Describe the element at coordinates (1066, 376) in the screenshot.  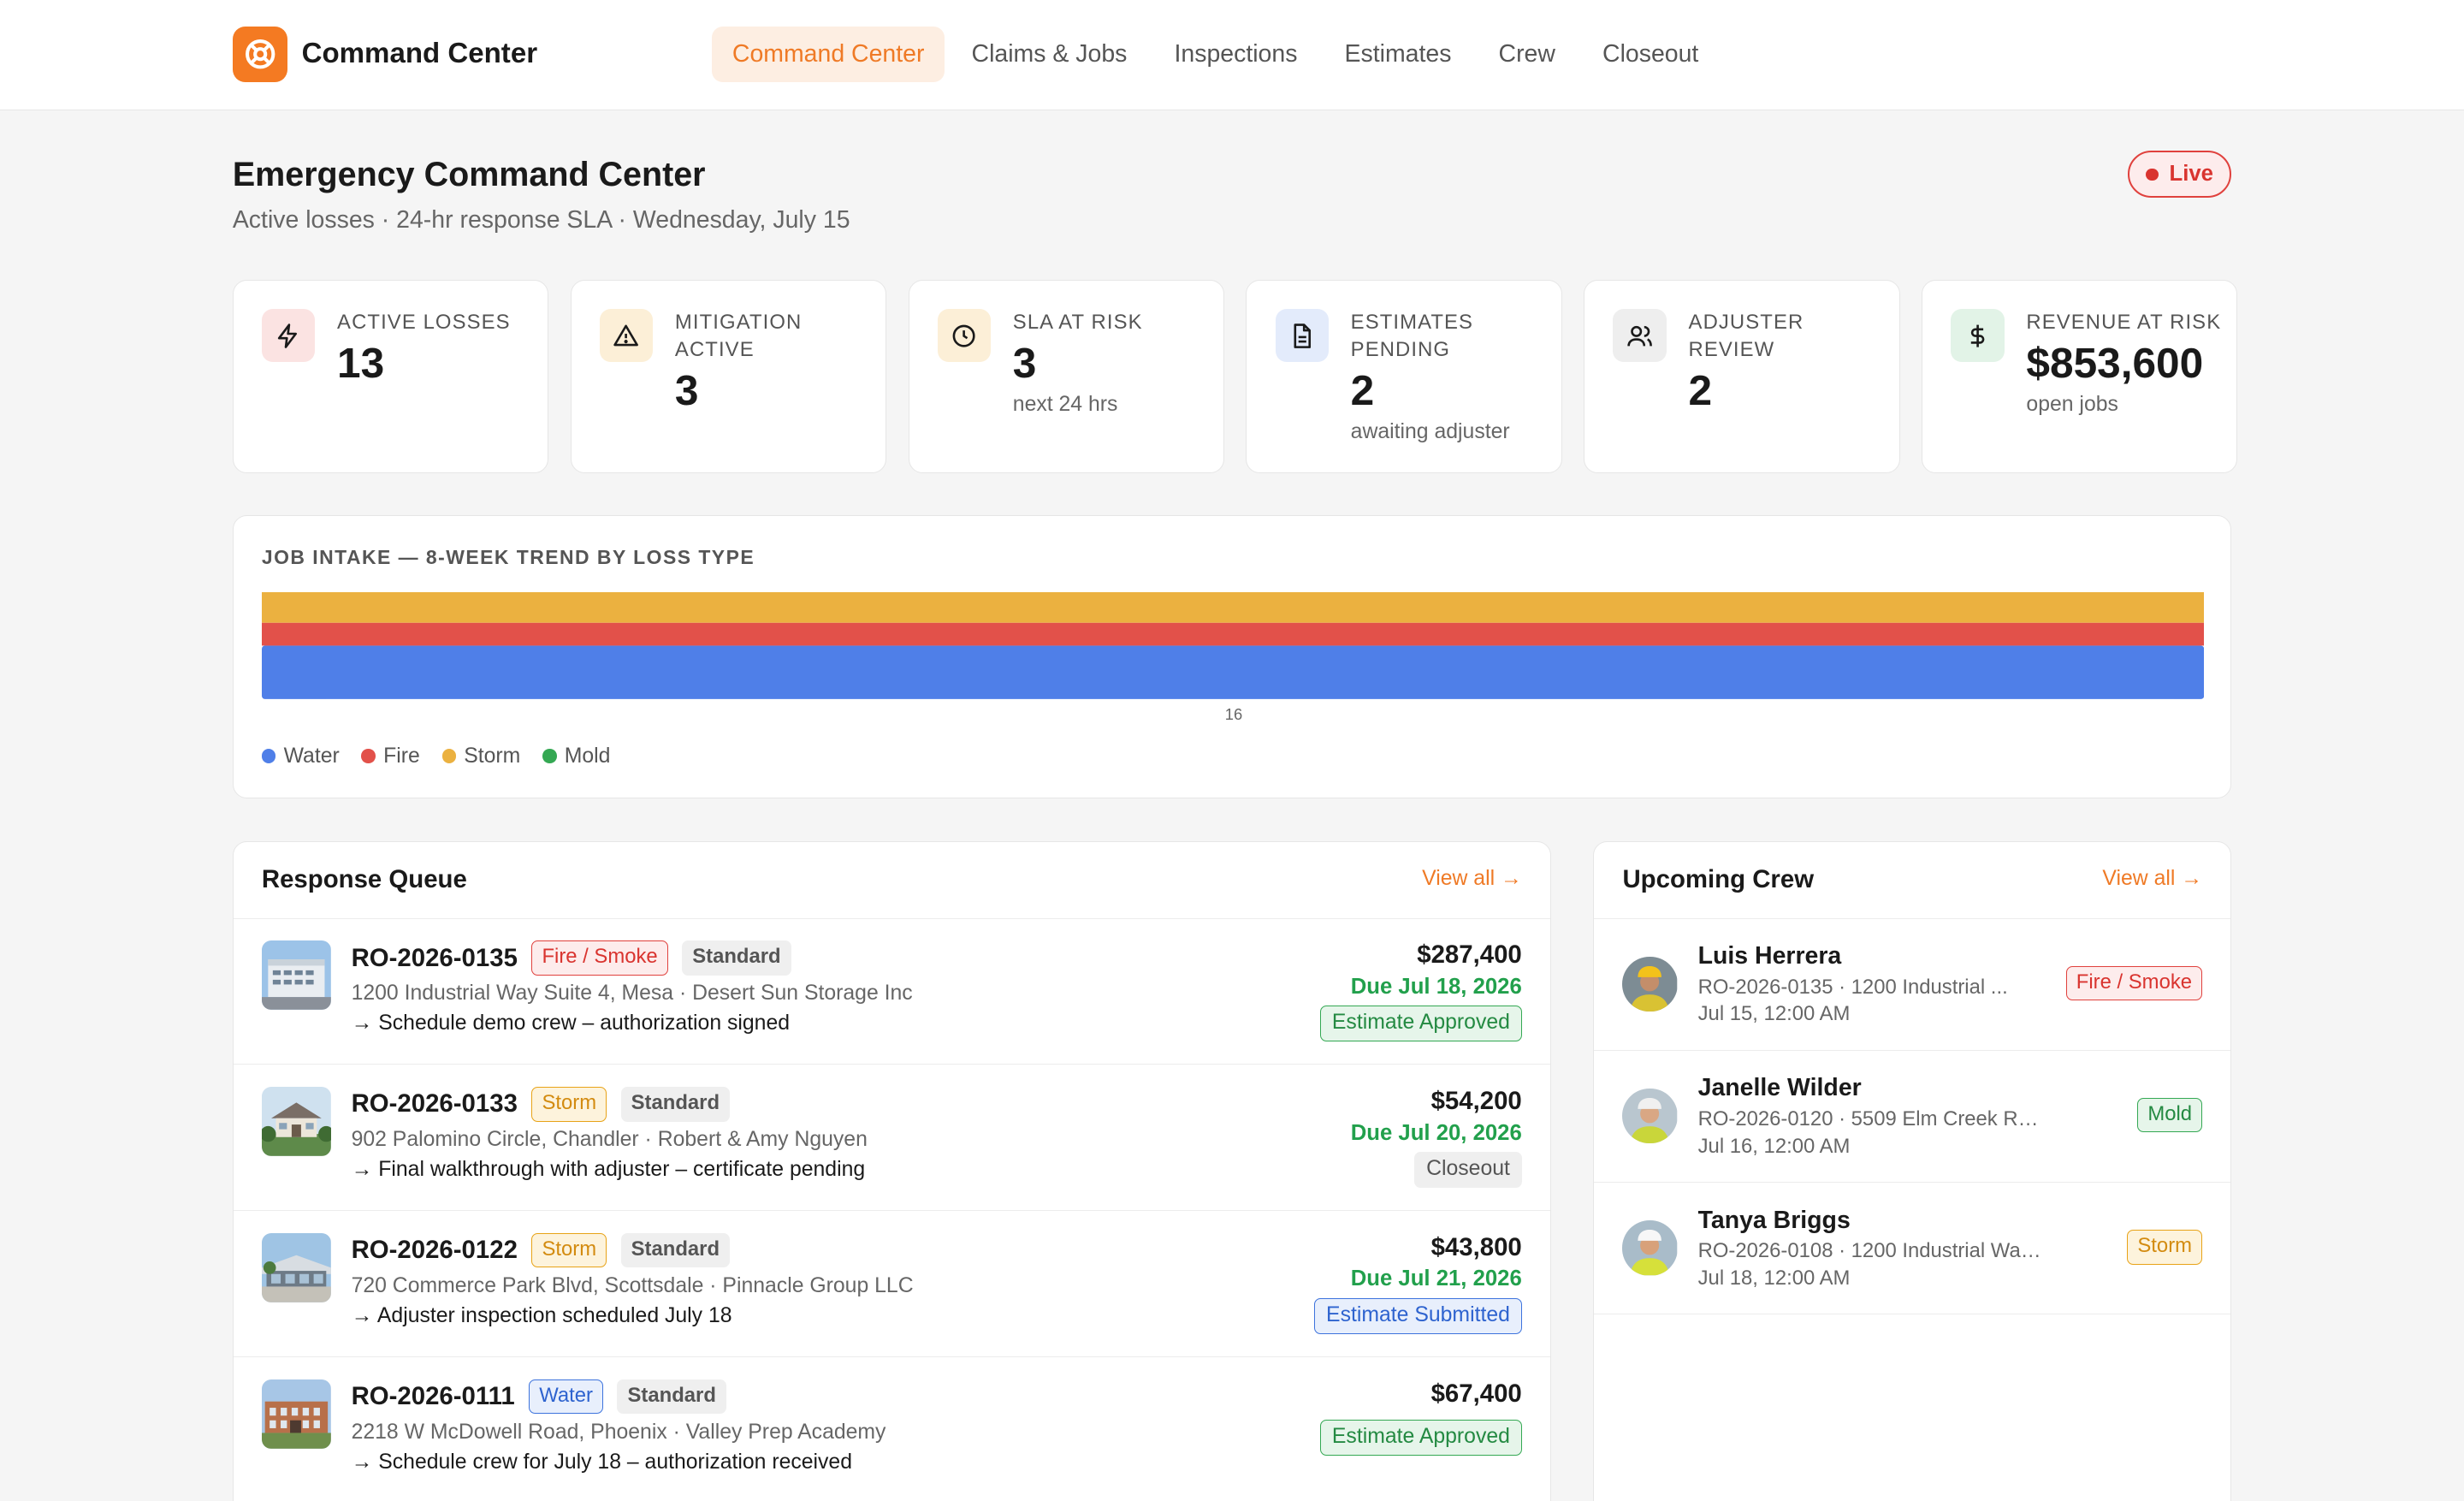
I see `stat-card-sla-at-risk: SLA at Risk 3 next 24 hrs` at that location.